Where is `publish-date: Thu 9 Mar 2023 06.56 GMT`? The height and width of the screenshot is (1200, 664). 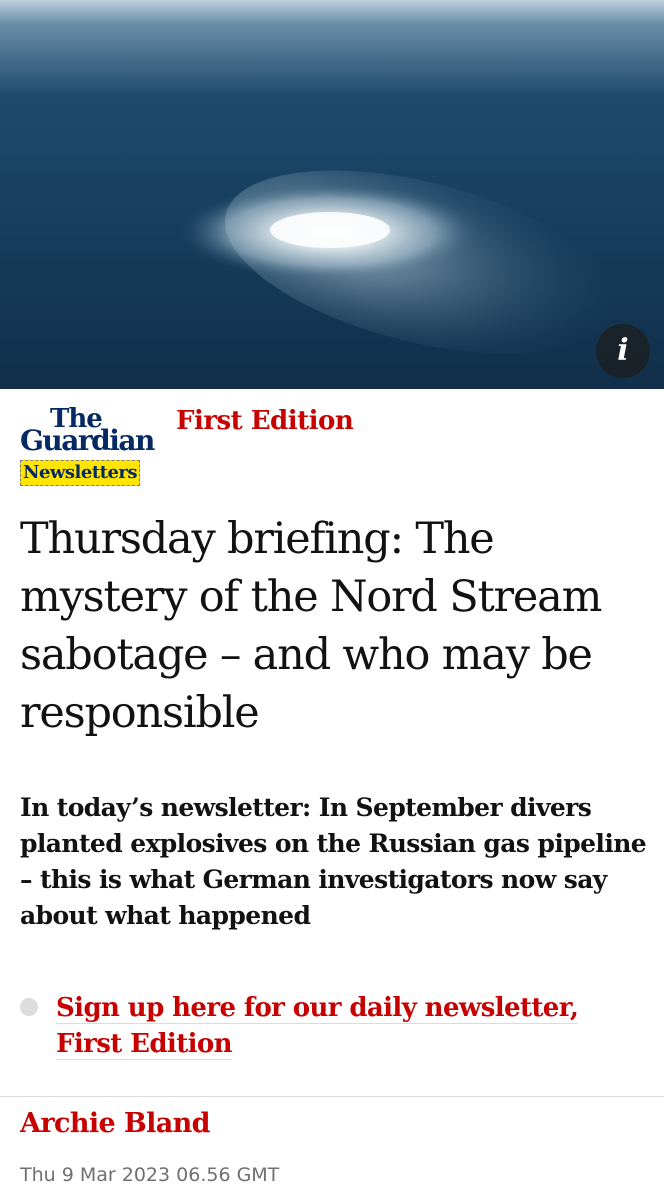 publish-date: Thu 9 Mar 2023 06.56 GMT is located at coordinates (150, 1175).